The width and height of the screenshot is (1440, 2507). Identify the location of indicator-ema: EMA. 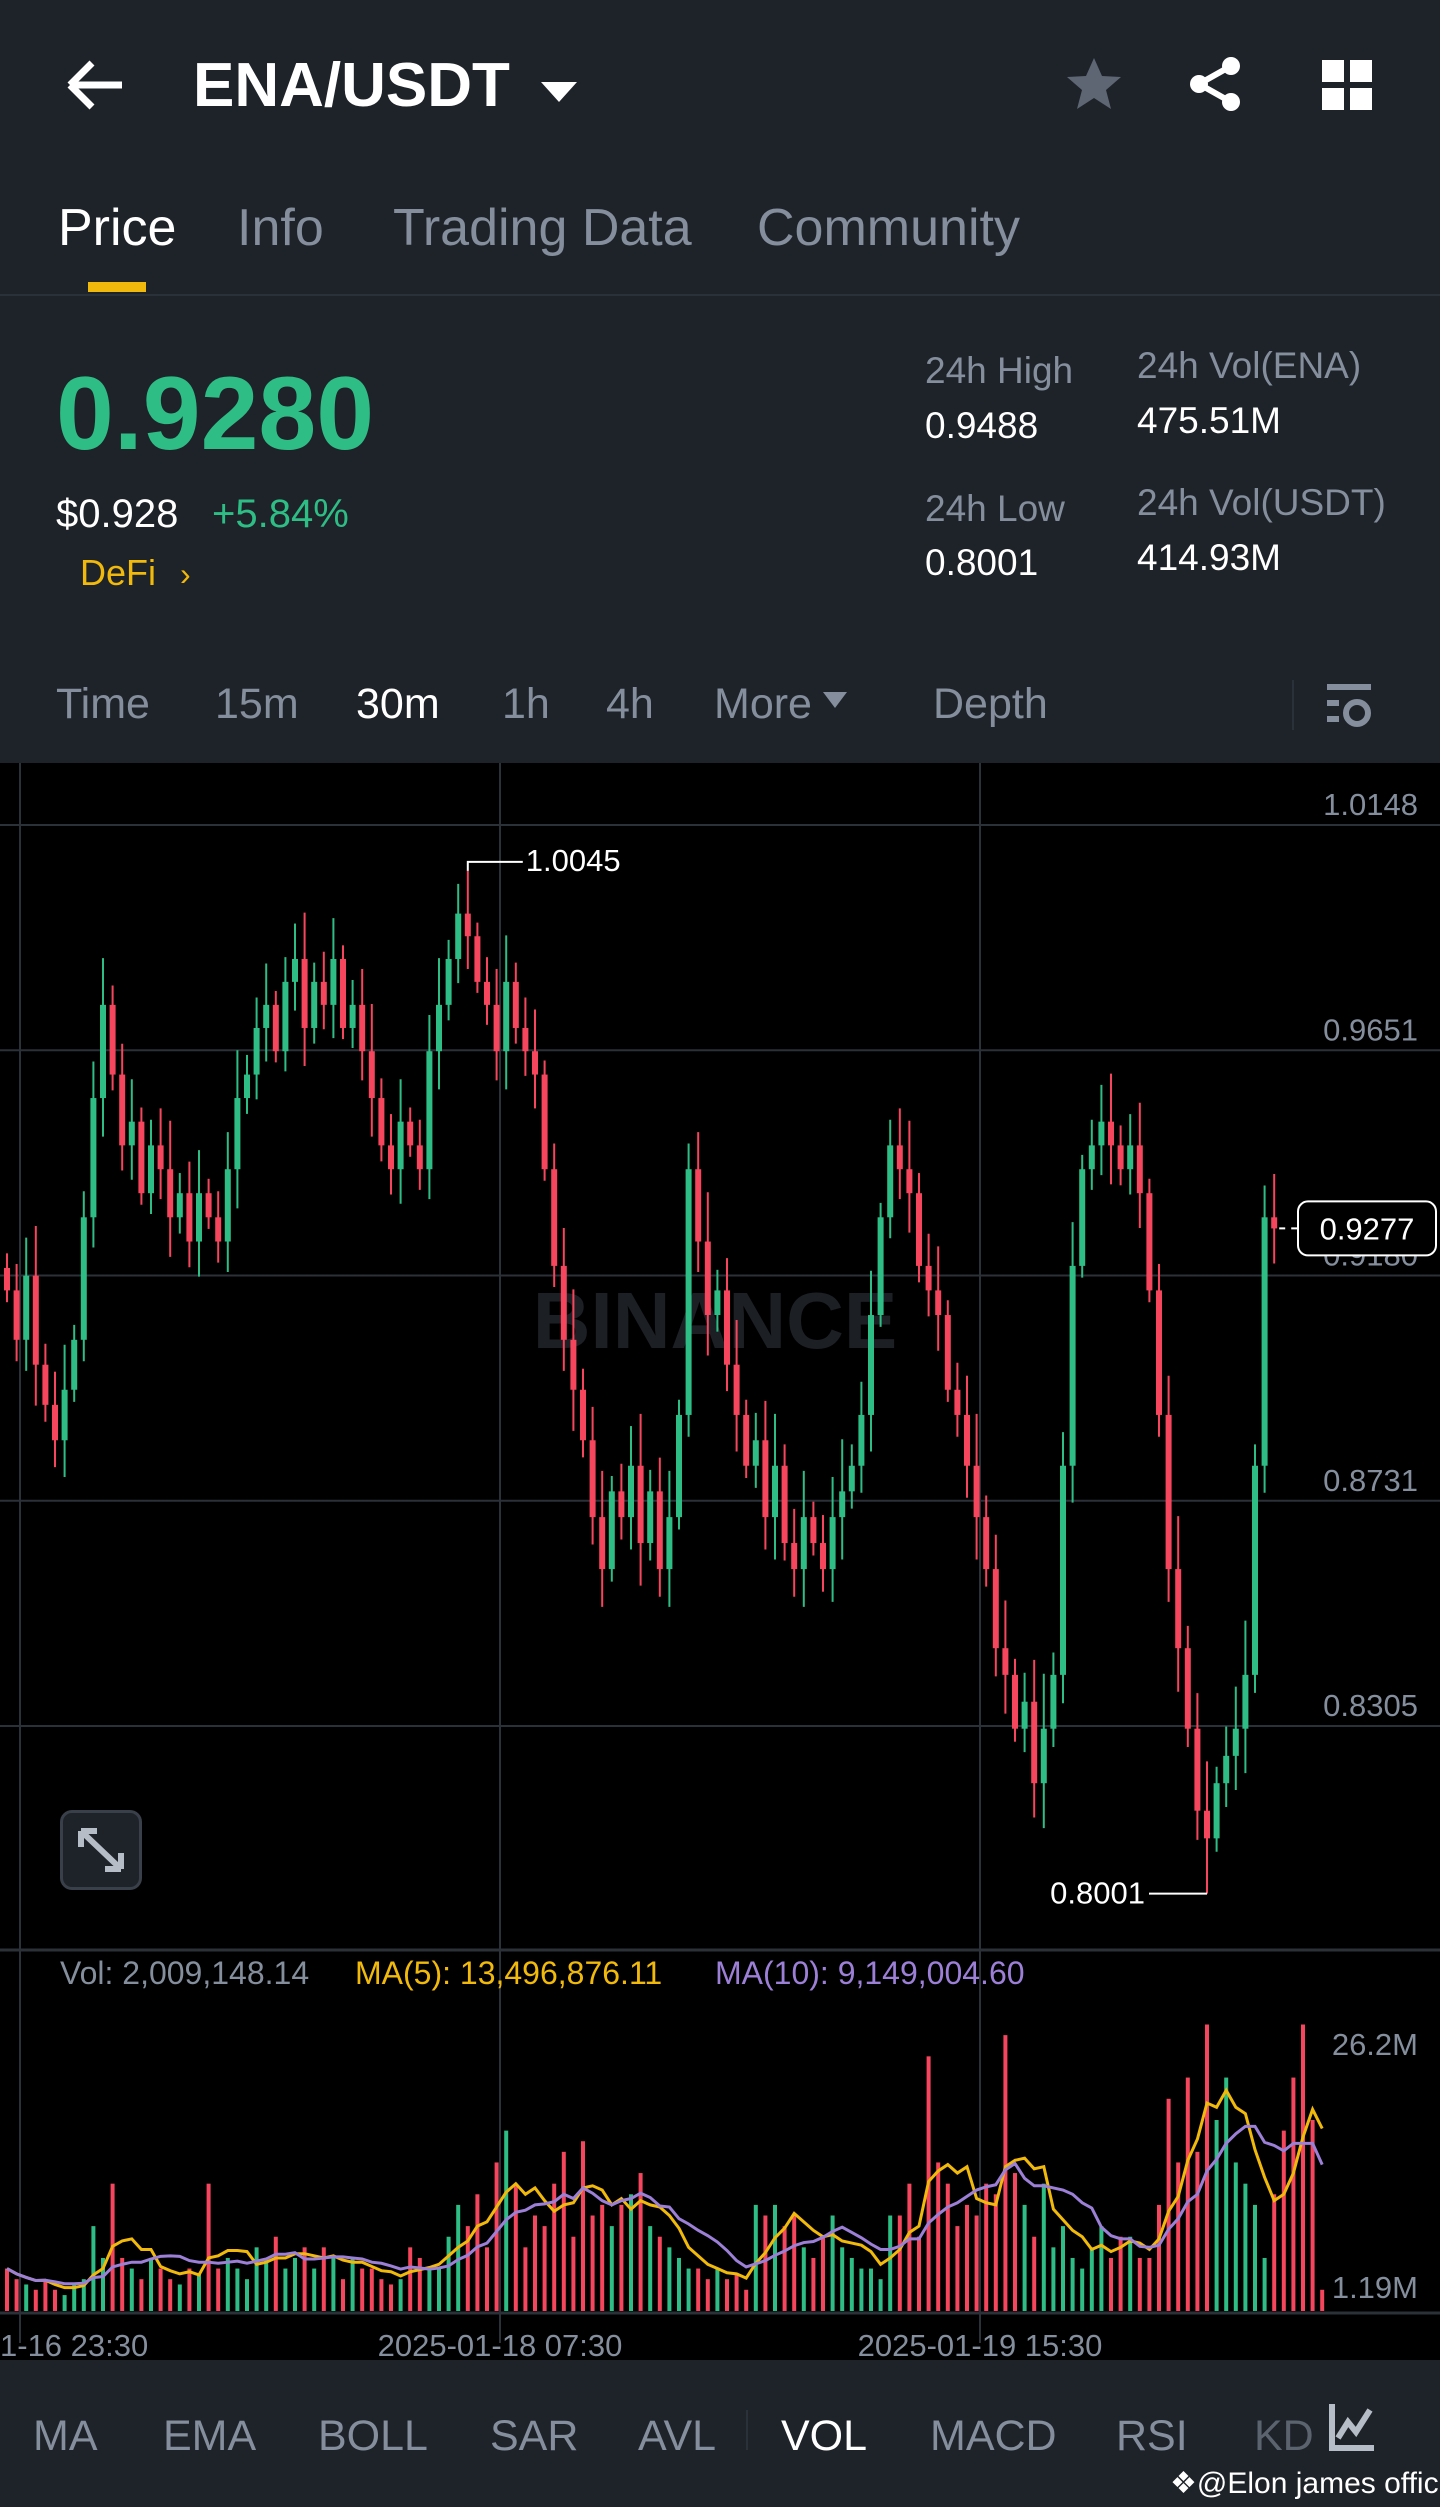
(209, 2436).